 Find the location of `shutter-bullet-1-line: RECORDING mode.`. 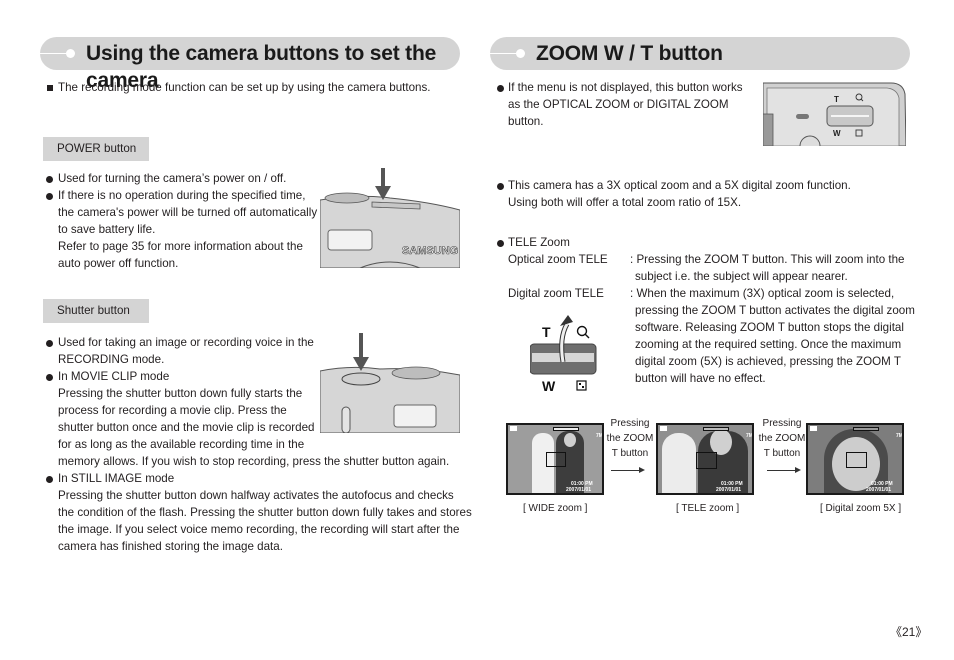

shutter-bullet-1-line: RECORDING mode. is located at coordinates (111, 359).